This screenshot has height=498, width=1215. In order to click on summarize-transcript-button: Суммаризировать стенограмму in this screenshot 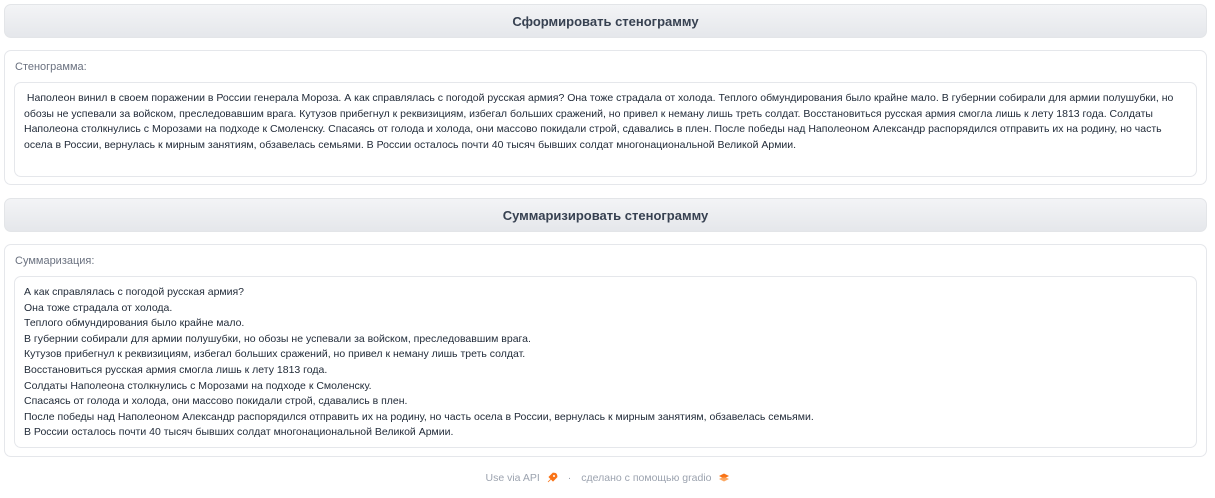, I will do `click(605, 215)`.